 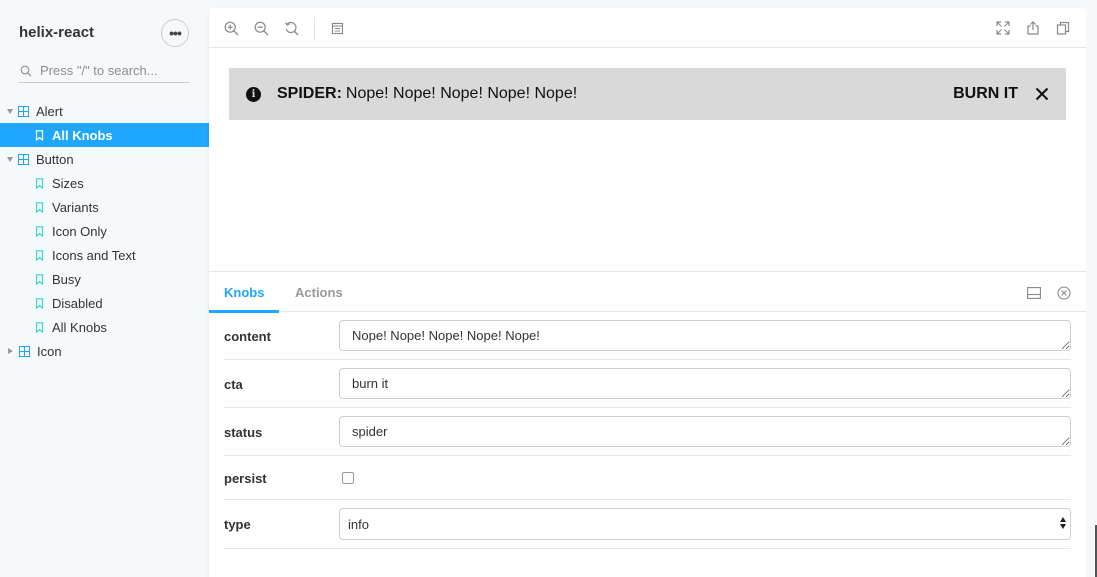 What do you see at coordinates (75, 207) in the screenshot?
I see `tree-story-label: Variants` at bounding box center [75, 207].